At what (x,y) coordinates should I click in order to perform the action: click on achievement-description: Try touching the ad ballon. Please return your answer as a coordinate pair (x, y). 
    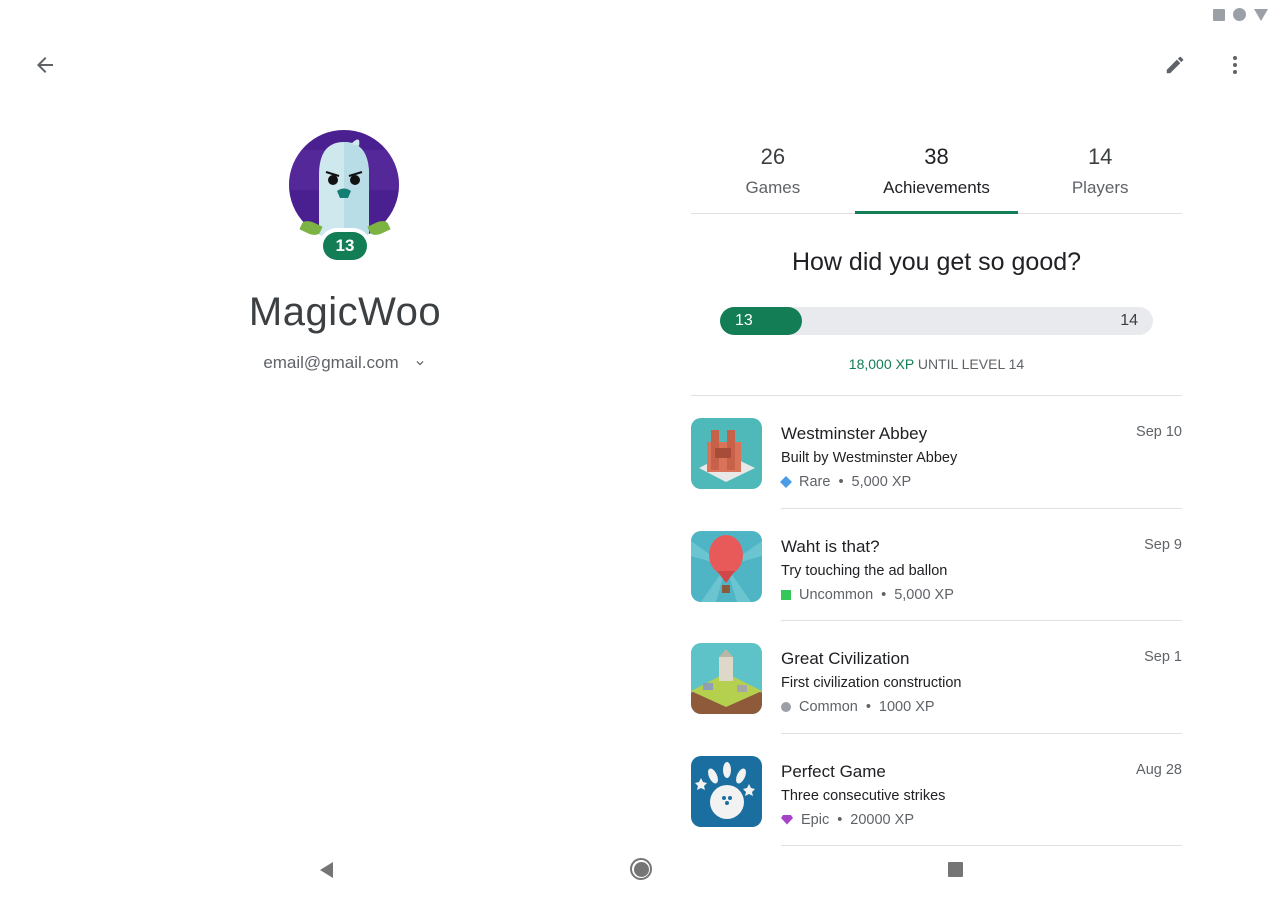
    Looking at the image, I should click on (864, 570).